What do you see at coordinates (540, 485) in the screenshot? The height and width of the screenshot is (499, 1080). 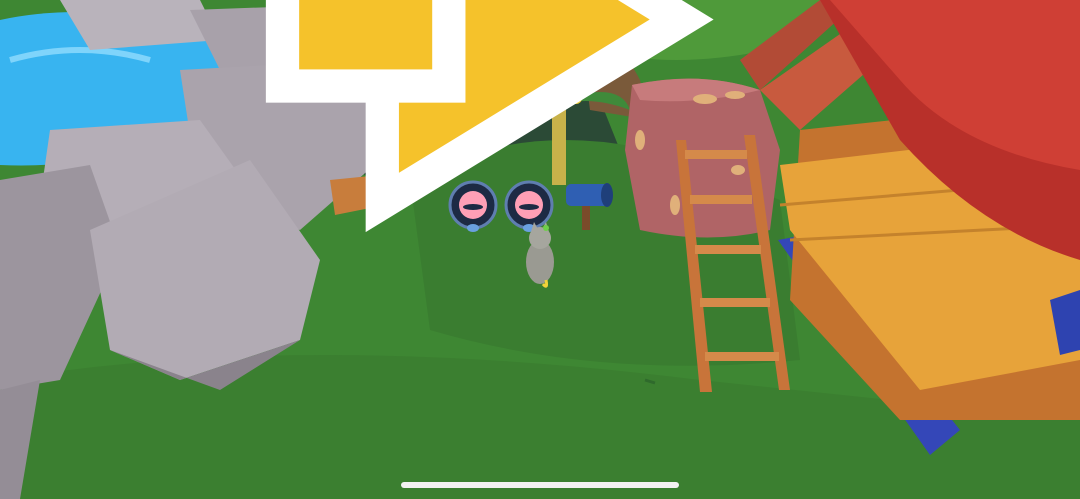 I see `home-indicator` at bounding box center [540, 485].